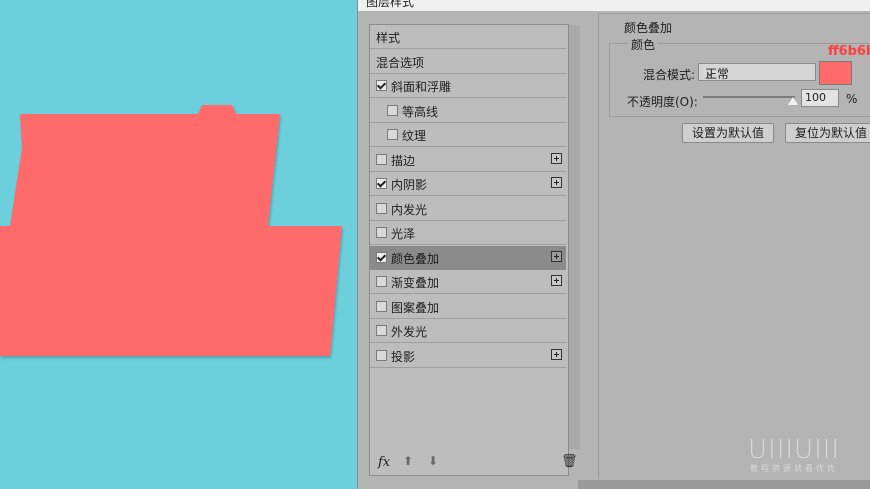 The width and height of the screenshot is (870, 489). What do you see at coordinates (468, 282) in the screenshot?
I see `style-item: 渐变叠加` at bounding box center [468, 282].